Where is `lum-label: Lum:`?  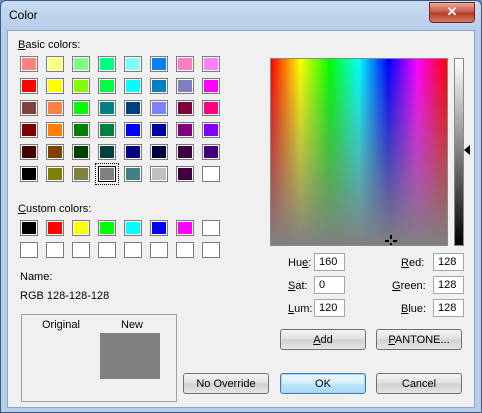
lum-label: Lum: is located at coordinates (300, 309).